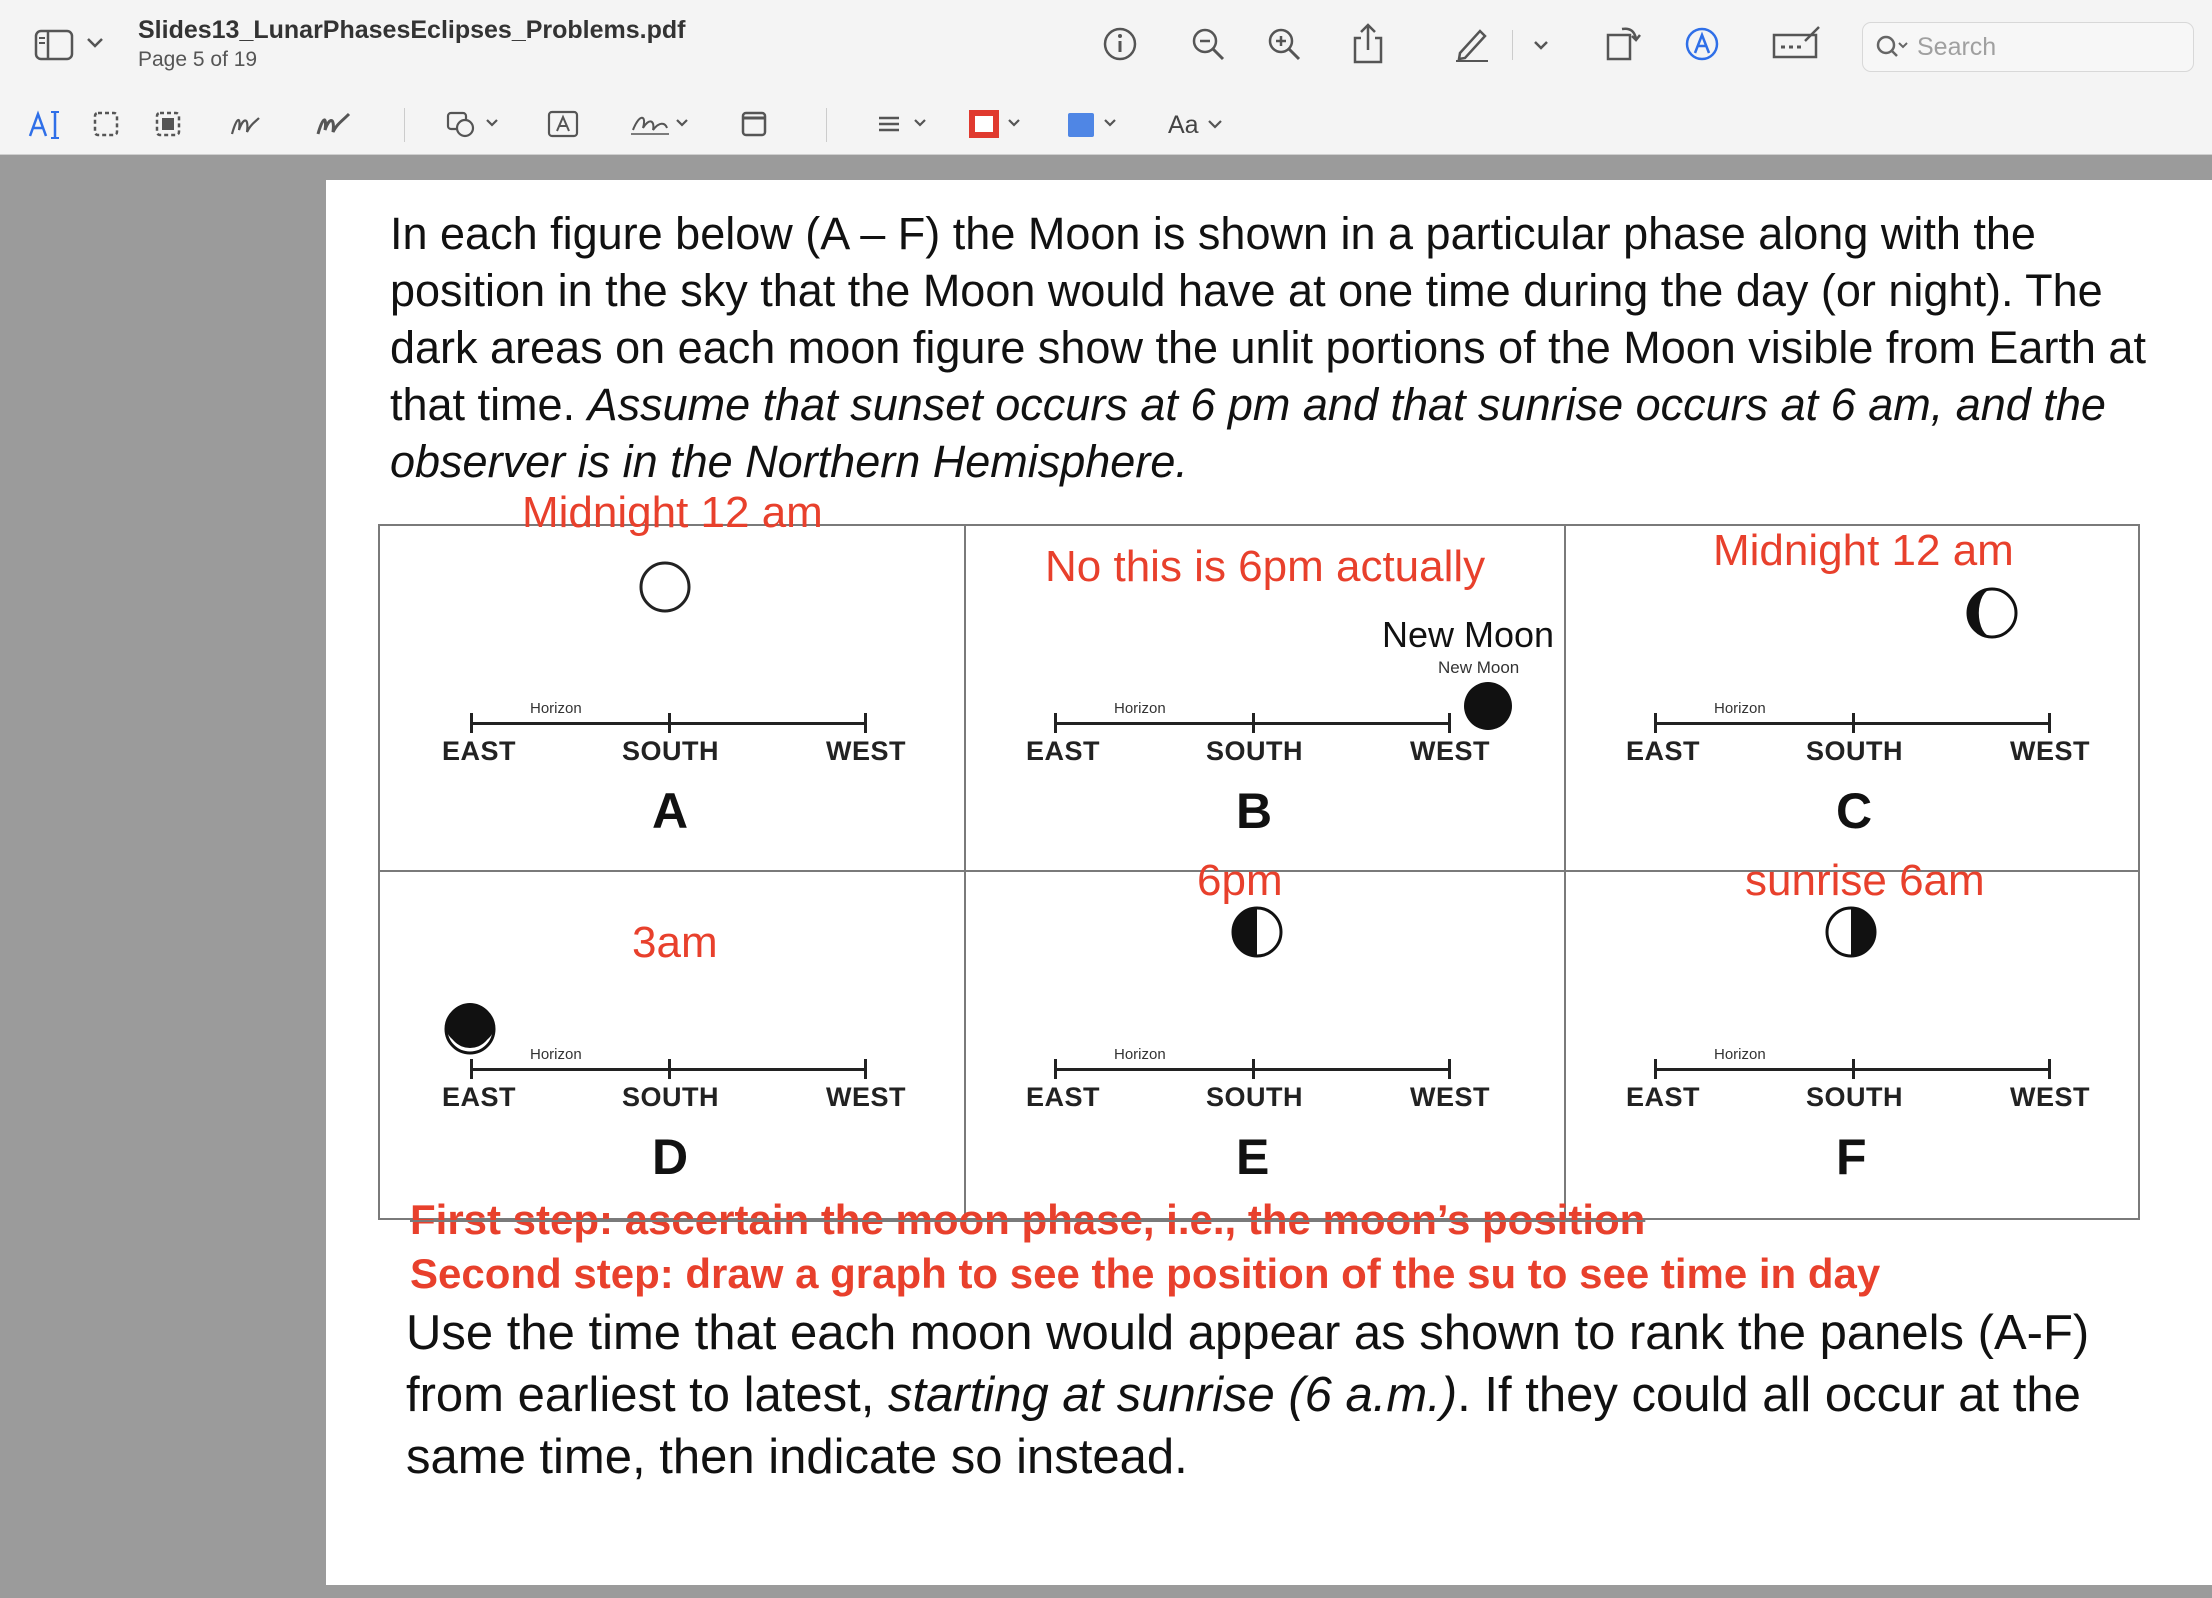  I want to click on sidebar-icon, so click(54, 45).